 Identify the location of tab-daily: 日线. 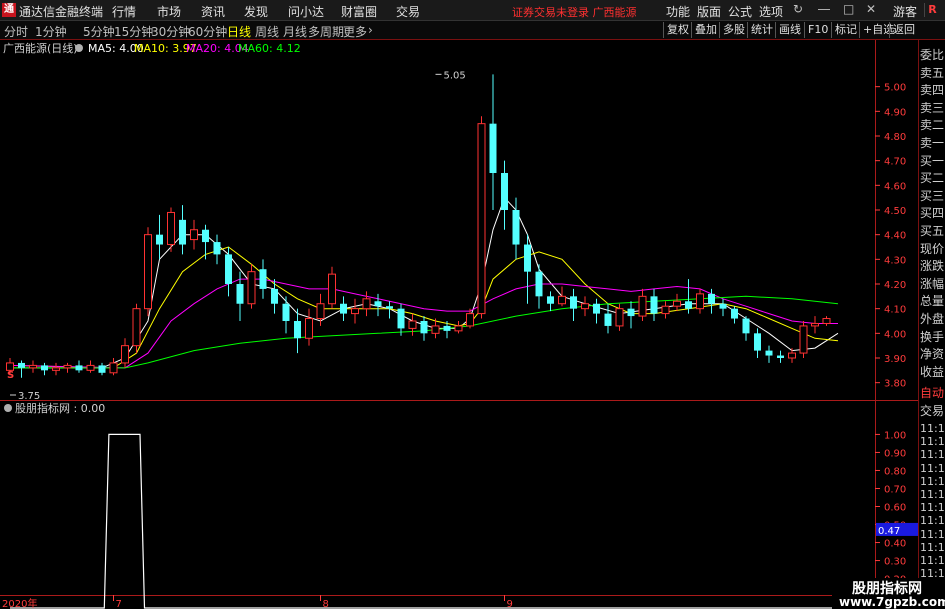
(239, 31).